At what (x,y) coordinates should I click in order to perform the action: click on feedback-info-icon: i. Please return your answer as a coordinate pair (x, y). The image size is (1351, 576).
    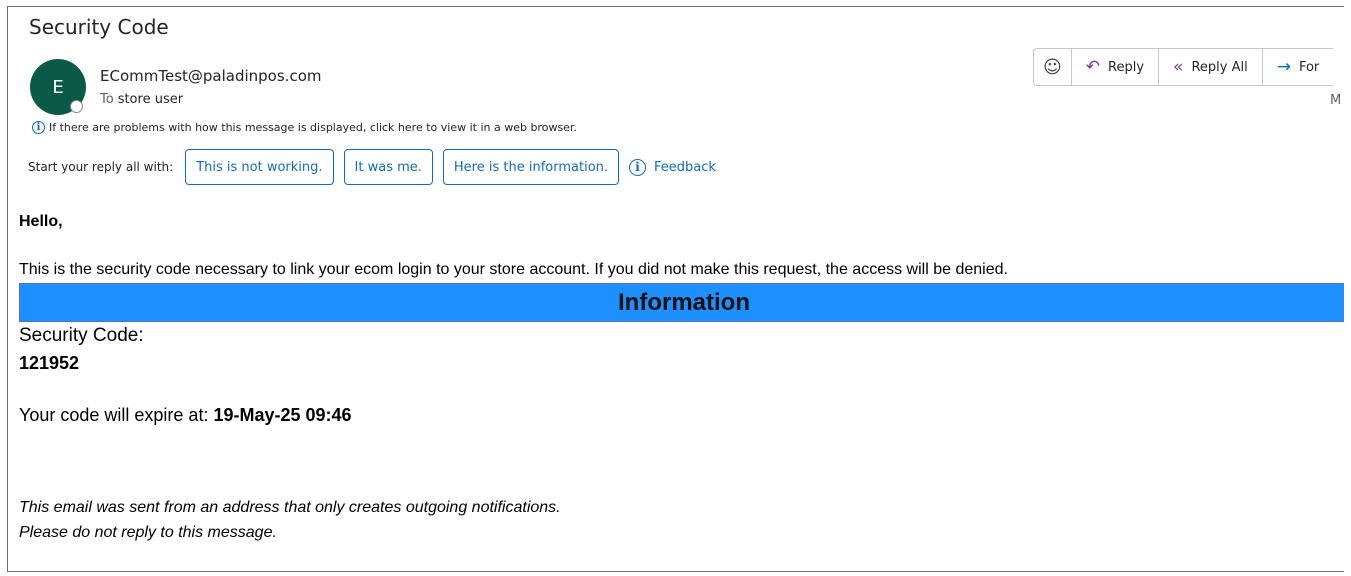
    Looking at the image, I should click on (638, 167).